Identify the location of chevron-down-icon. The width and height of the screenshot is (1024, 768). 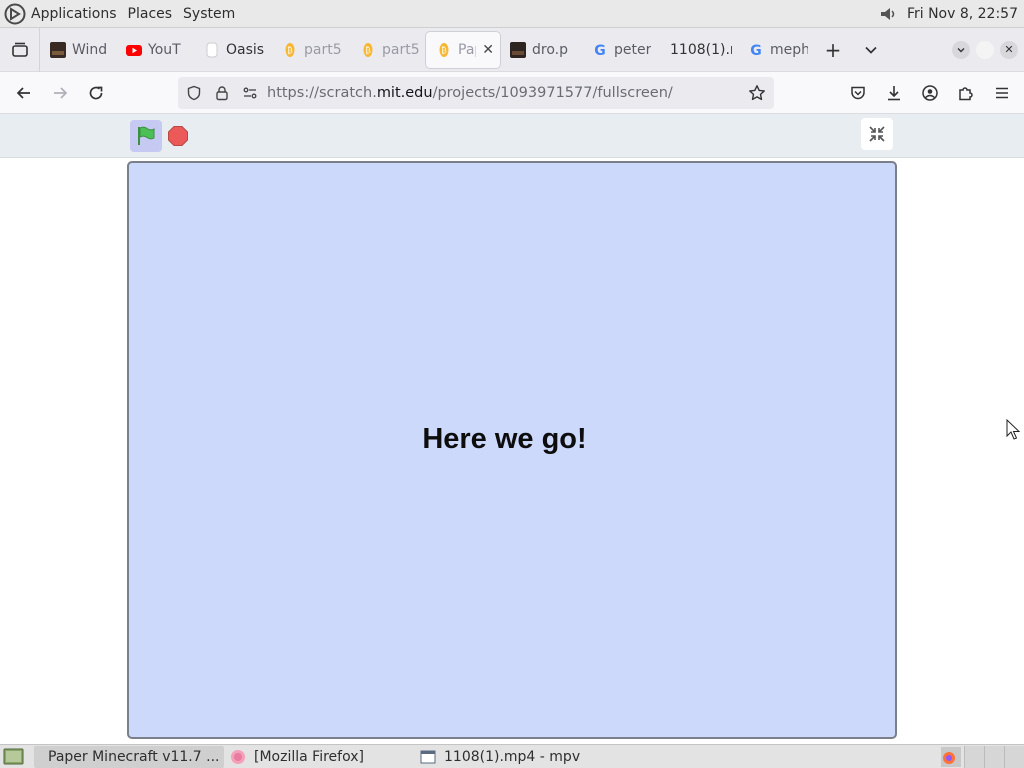
(871, 50).